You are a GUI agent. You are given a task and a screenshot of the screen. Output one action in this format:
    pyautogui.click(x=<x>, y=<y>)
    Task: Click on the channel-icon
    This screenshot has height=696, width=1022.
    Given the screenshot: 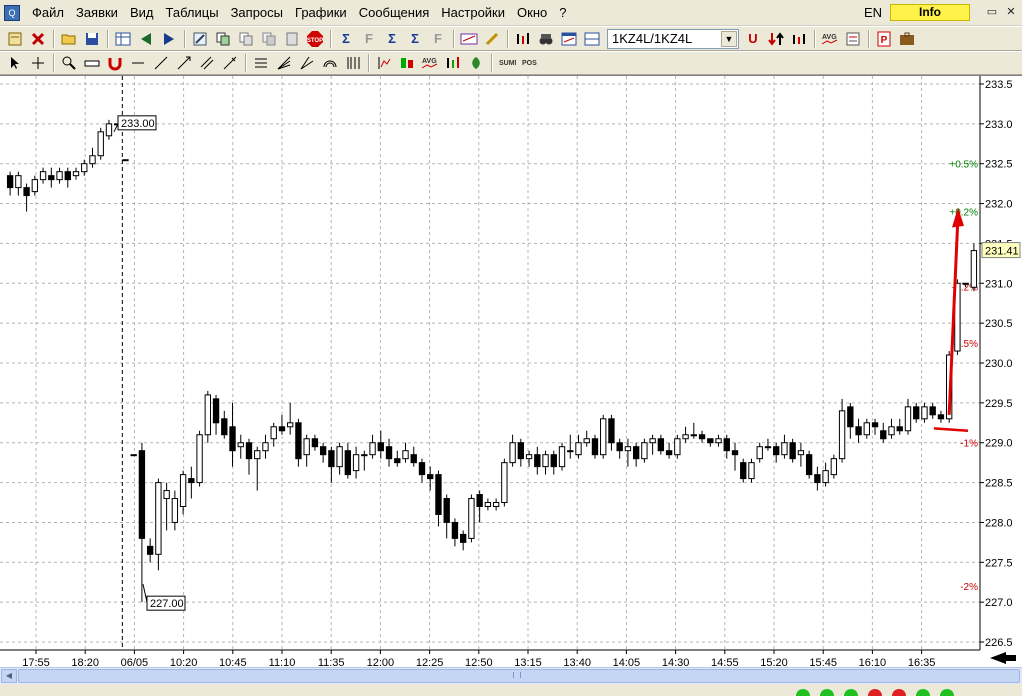 What is the action you would take?
    pyautogui.click(x=207, y=63)
    